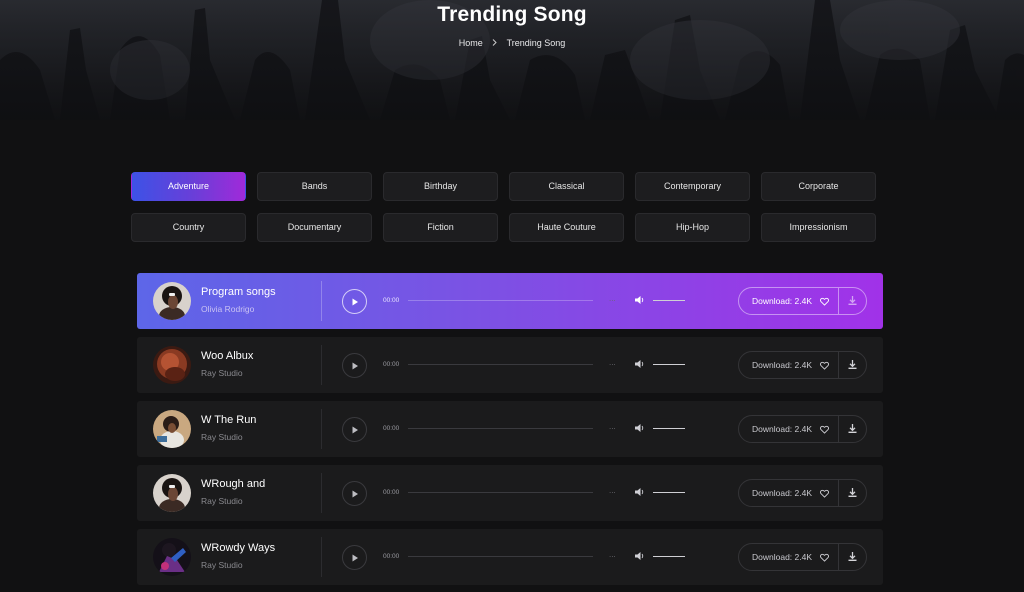  What do you see at coordinates (818, 186) in the screenshot?
I see `category-chip-corporate: Corporate` at bounding box center [818, 186].